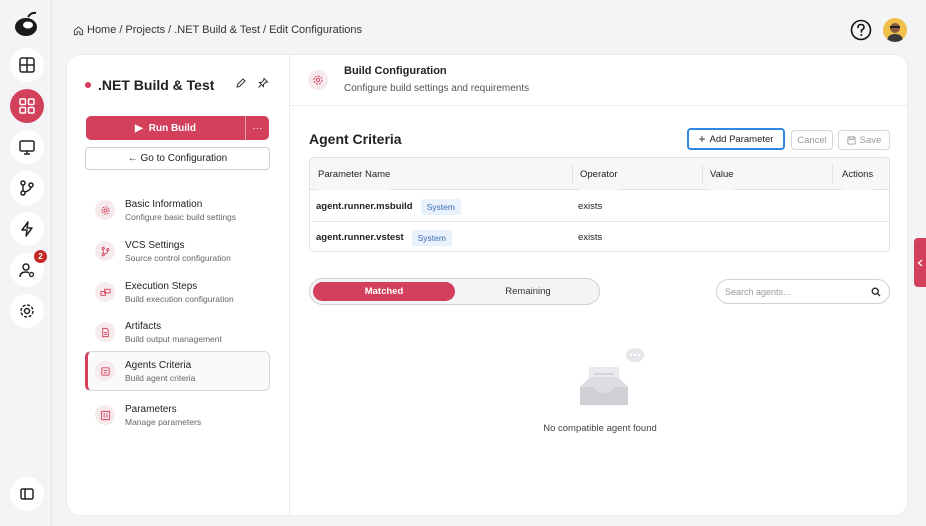 Image resolution: width=926 pixels, height=526 pixels. What do you see at coordinates (173, 338) in the screenshot?
I see `nav-subtitle: Build output management` at bounding box center [173, 338].